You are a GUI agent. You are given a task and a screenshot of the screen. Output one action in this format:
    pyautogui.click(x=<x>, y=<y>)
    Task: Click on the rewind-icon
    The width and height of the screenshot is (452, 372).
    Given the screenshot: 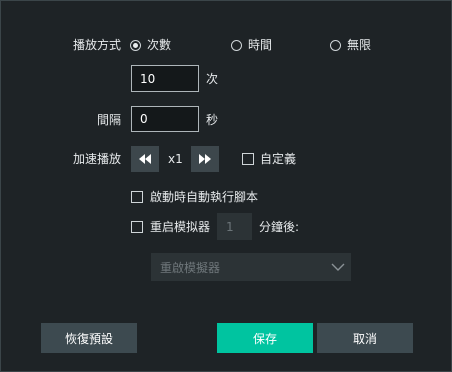 What is the action you would take?
    pyautogui.click(x=145, y=159)
    